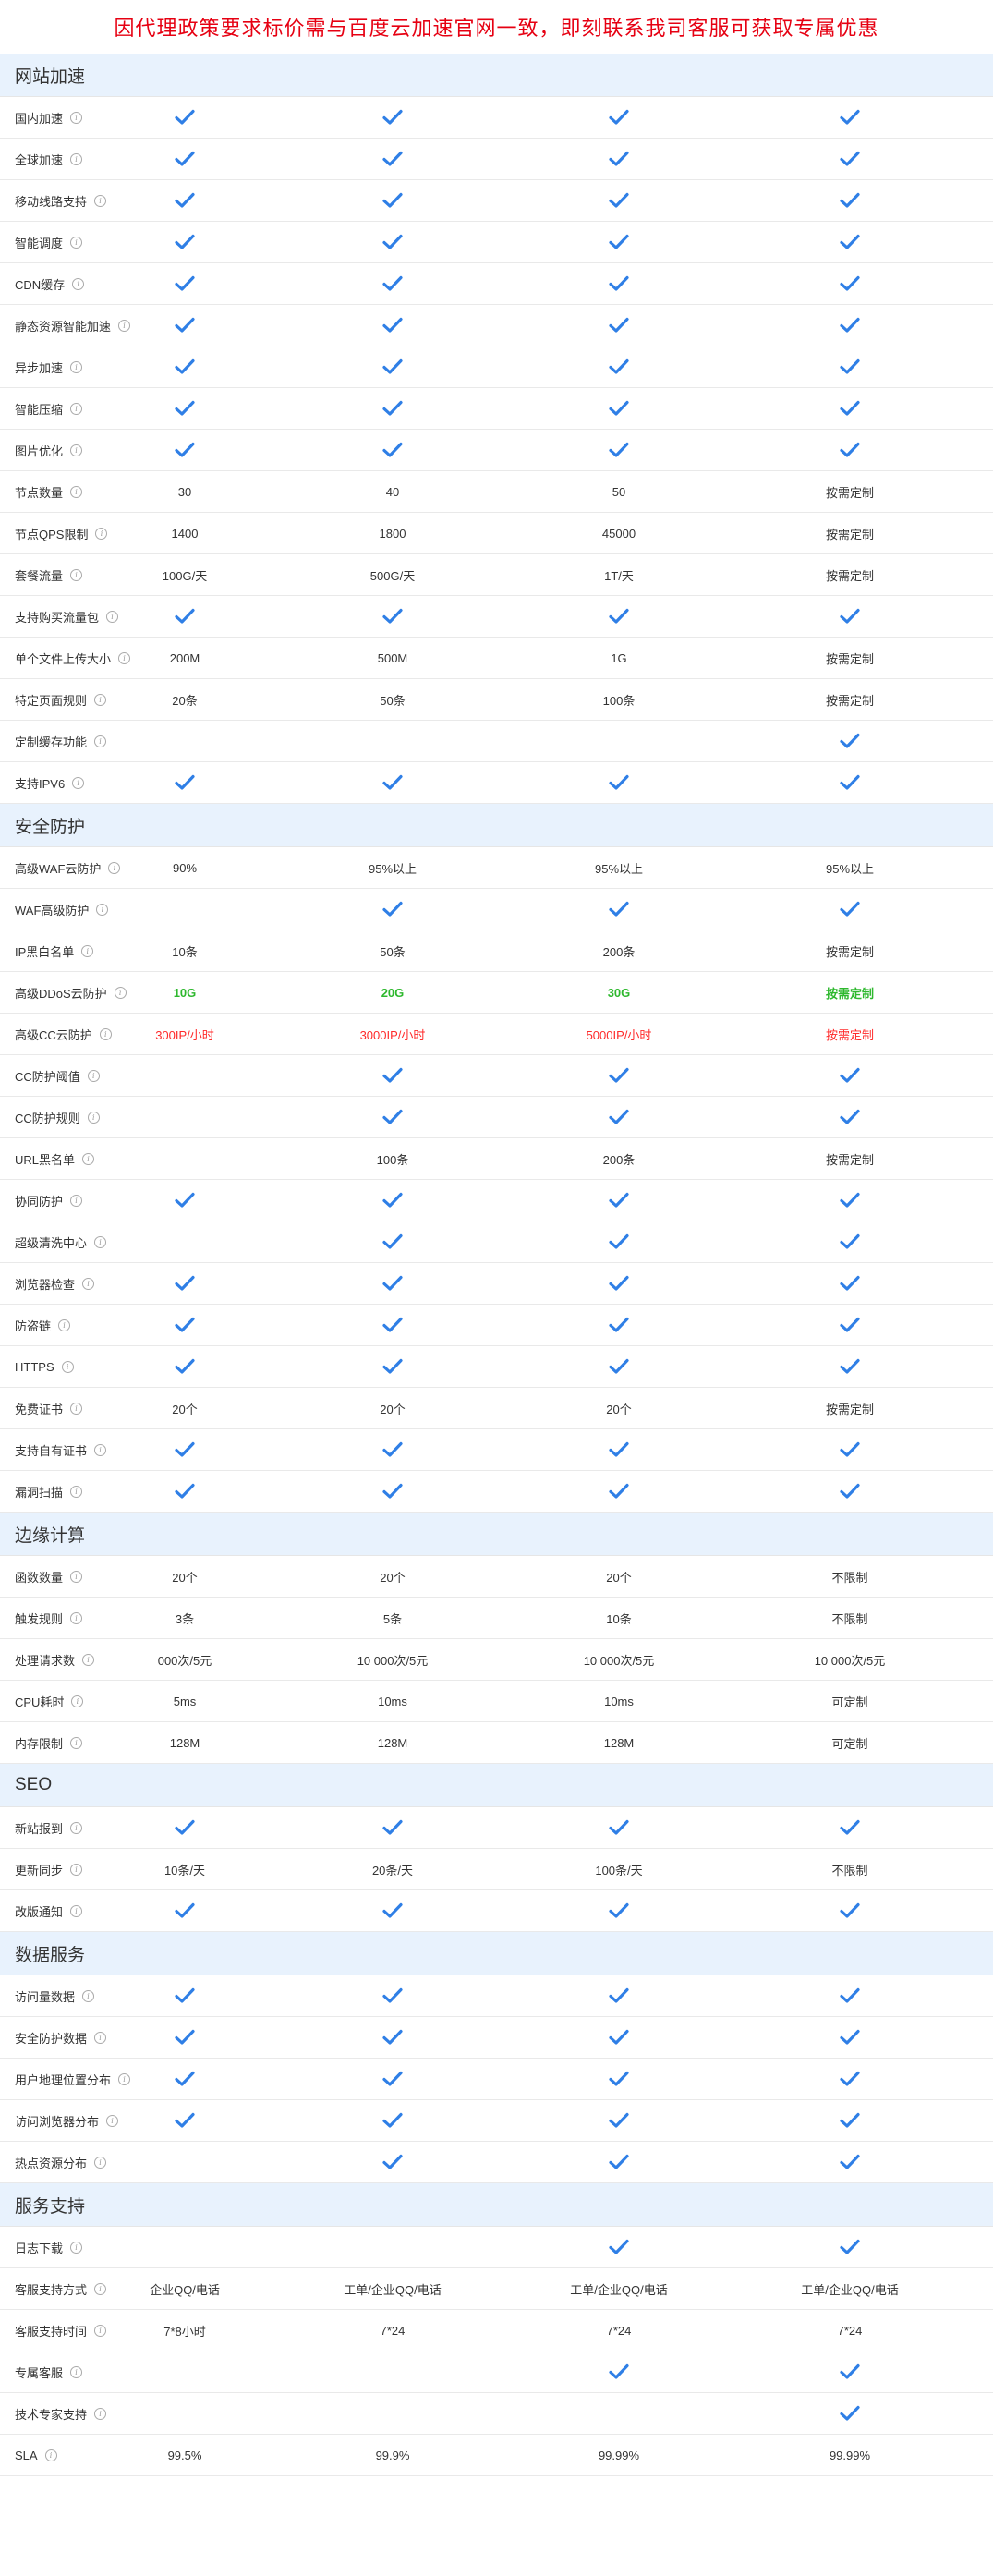 The image size is (993, 2576). Describe the element at coordinates (53, 1034) in the screenshot. I see `feature-name: 高级CC云防护` at that location.